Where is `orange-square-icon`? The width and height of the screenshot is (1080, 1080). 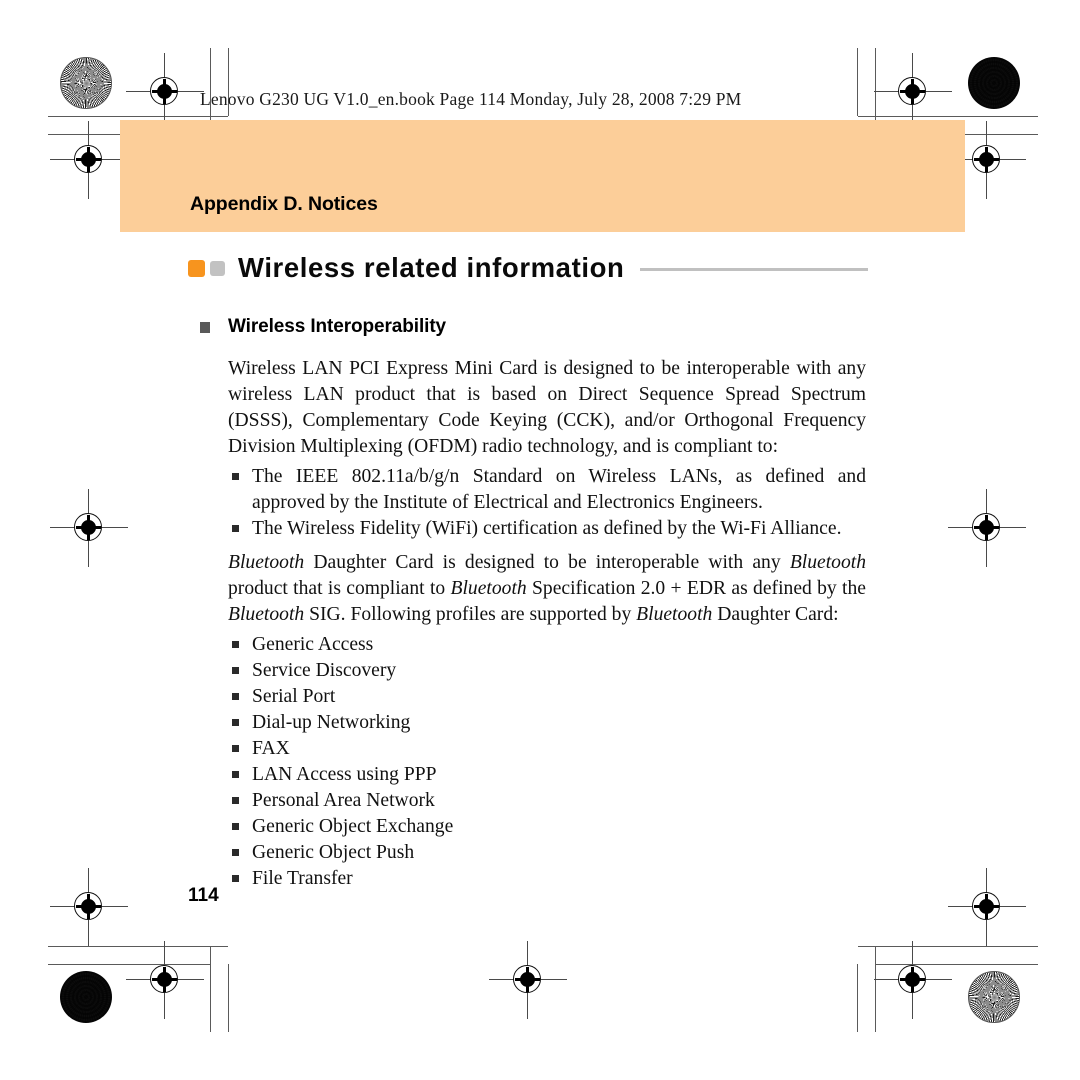 orange-square-icon is located at coordinates (196, 268).